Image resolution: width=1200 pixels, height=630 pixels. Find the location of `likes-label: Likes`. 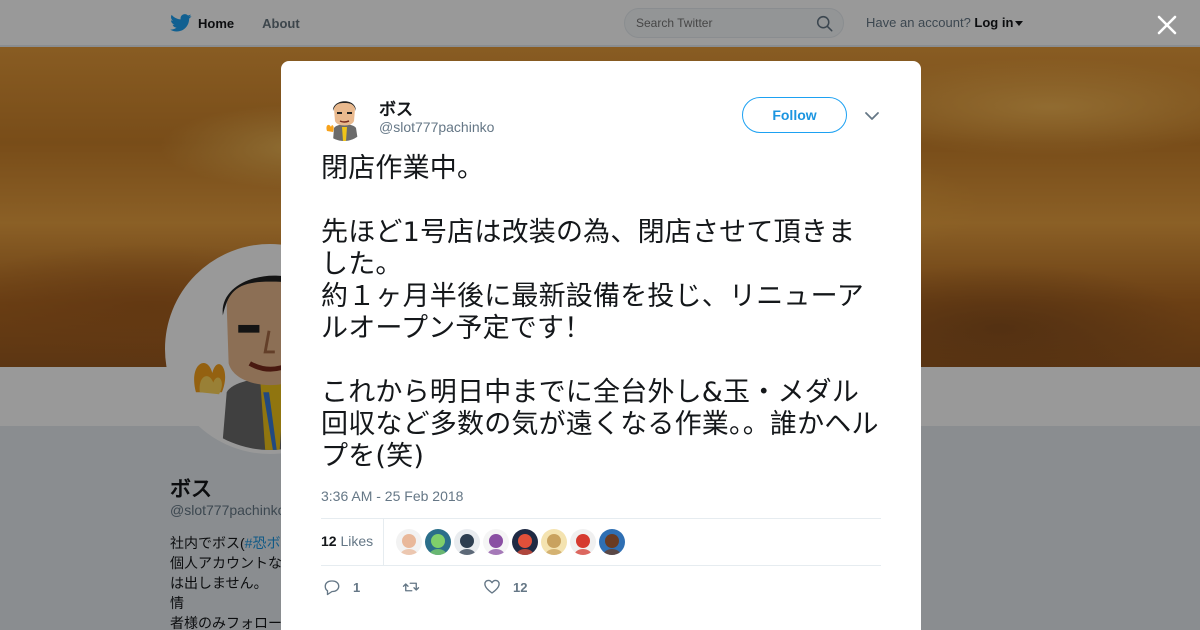

likes-label: Likes is located at coordinates (357, 541).